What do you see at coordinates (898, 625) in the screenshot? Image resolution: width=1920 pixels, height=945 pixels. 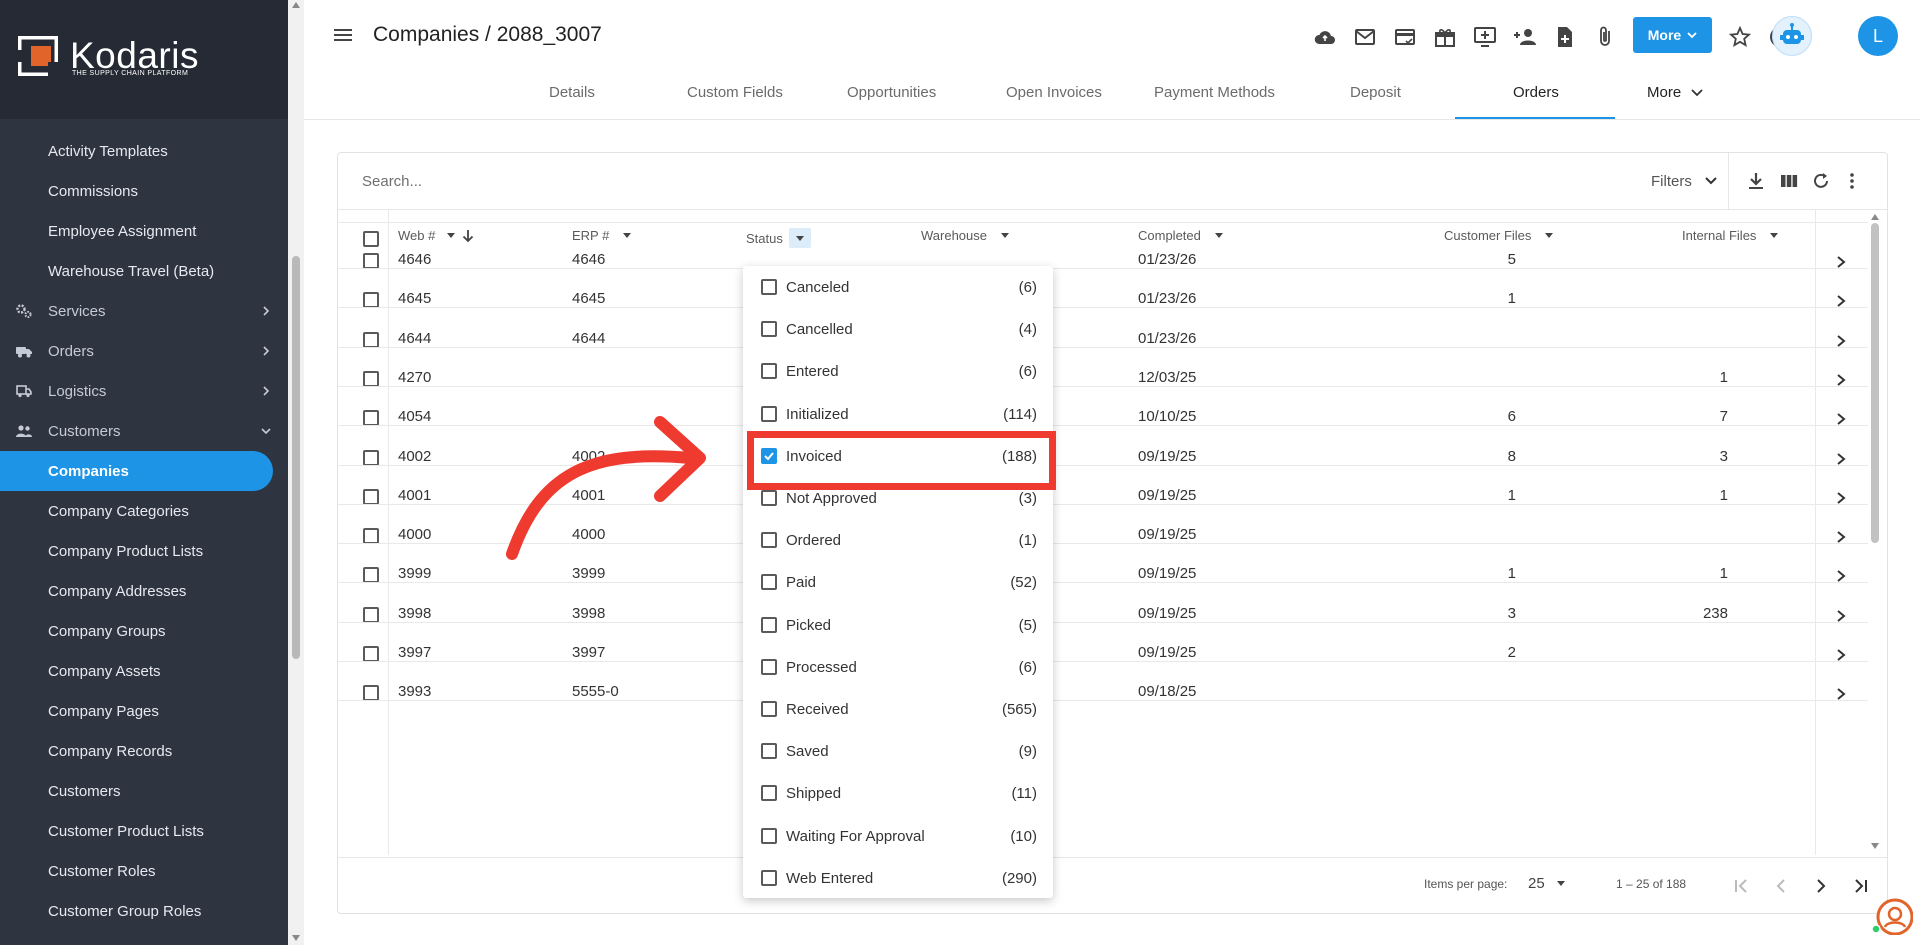 I see `status-option-picked: Picked (5)` at bounding box center [898, 625].